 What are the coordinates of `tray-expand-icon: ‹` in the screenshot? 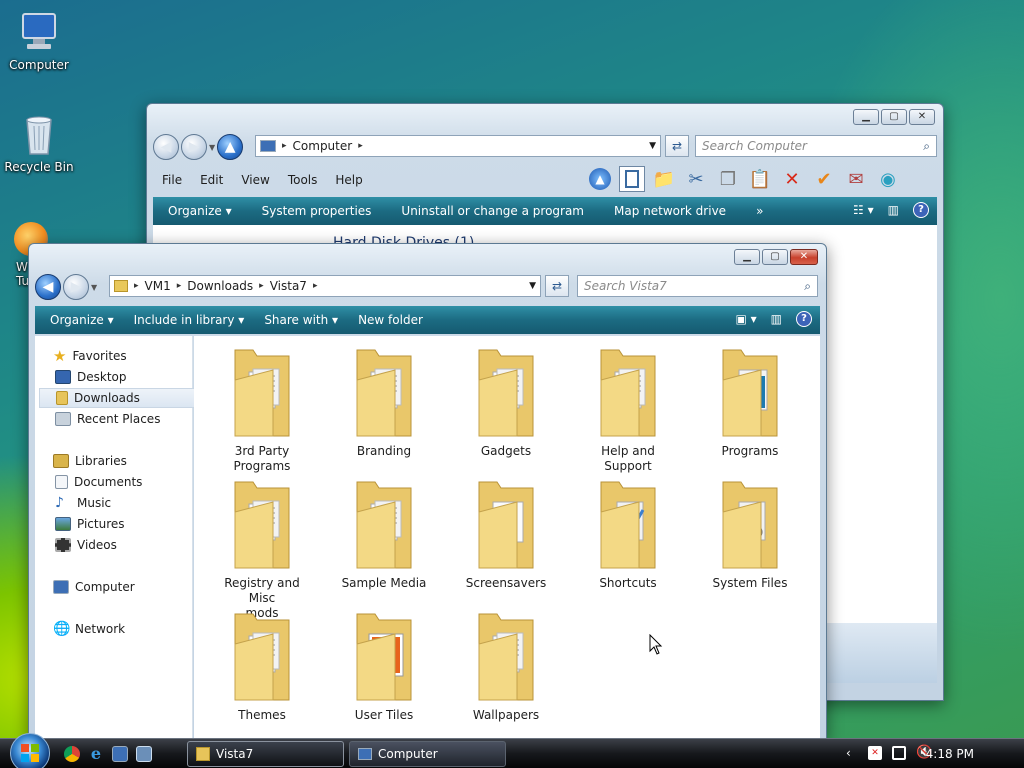 It's located at (848, 753).